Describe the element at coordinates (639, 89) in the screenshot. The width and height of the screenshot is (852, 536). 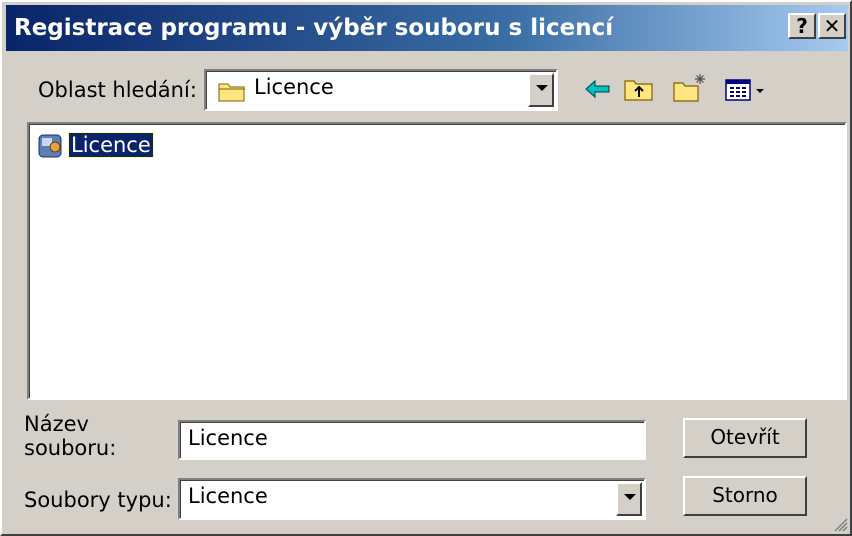
I see `up-folder-icon` at that location.